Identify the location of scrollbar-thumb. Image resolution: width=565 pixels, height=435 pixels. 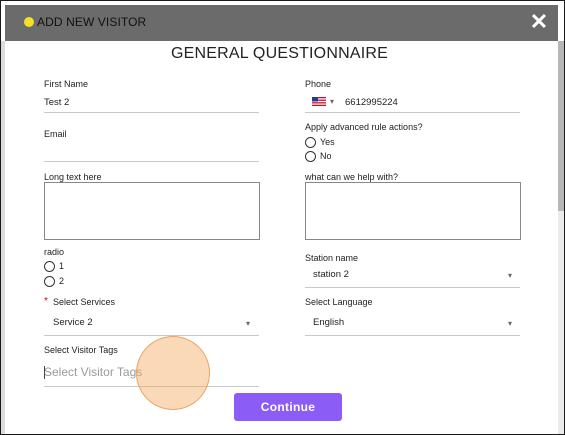
(561, 126).